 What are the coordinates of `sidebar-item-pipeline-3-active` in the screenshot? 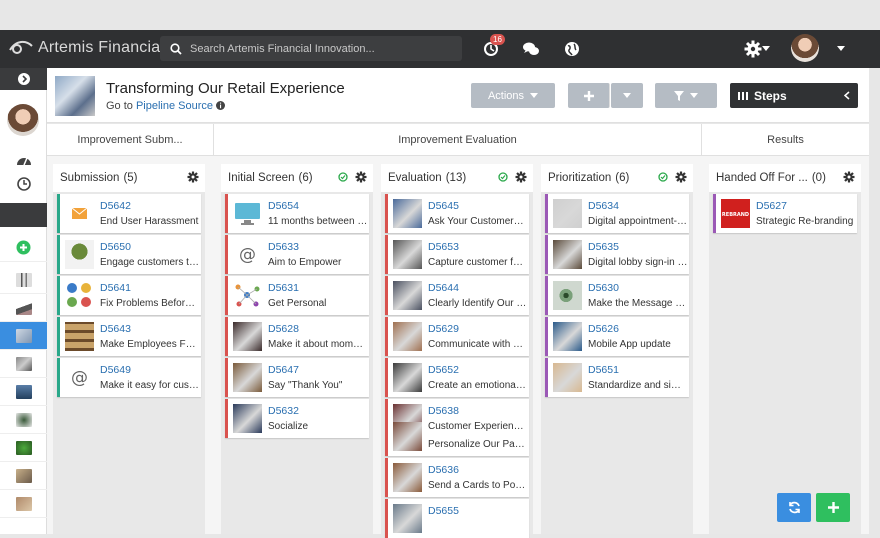 It's located at (23, 336).